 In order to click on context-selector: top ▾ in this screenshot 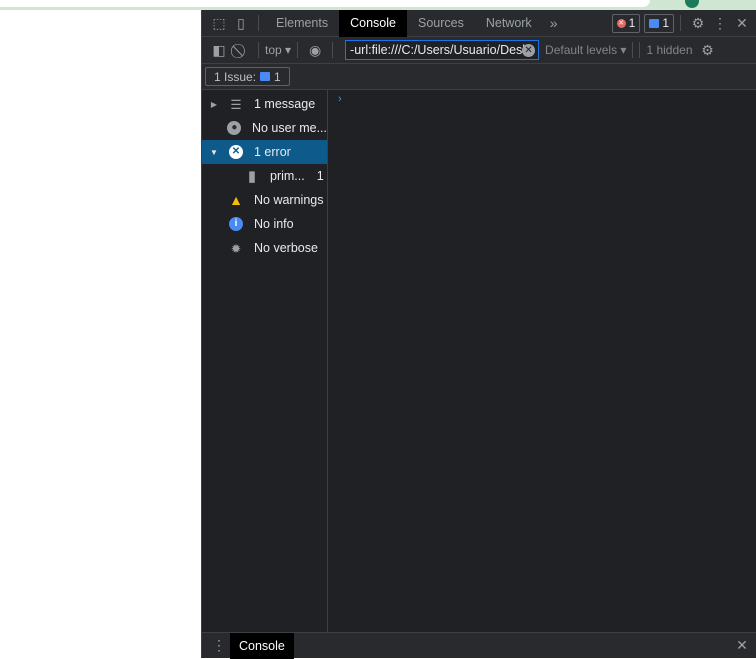, I will do `click(278, 50)`.